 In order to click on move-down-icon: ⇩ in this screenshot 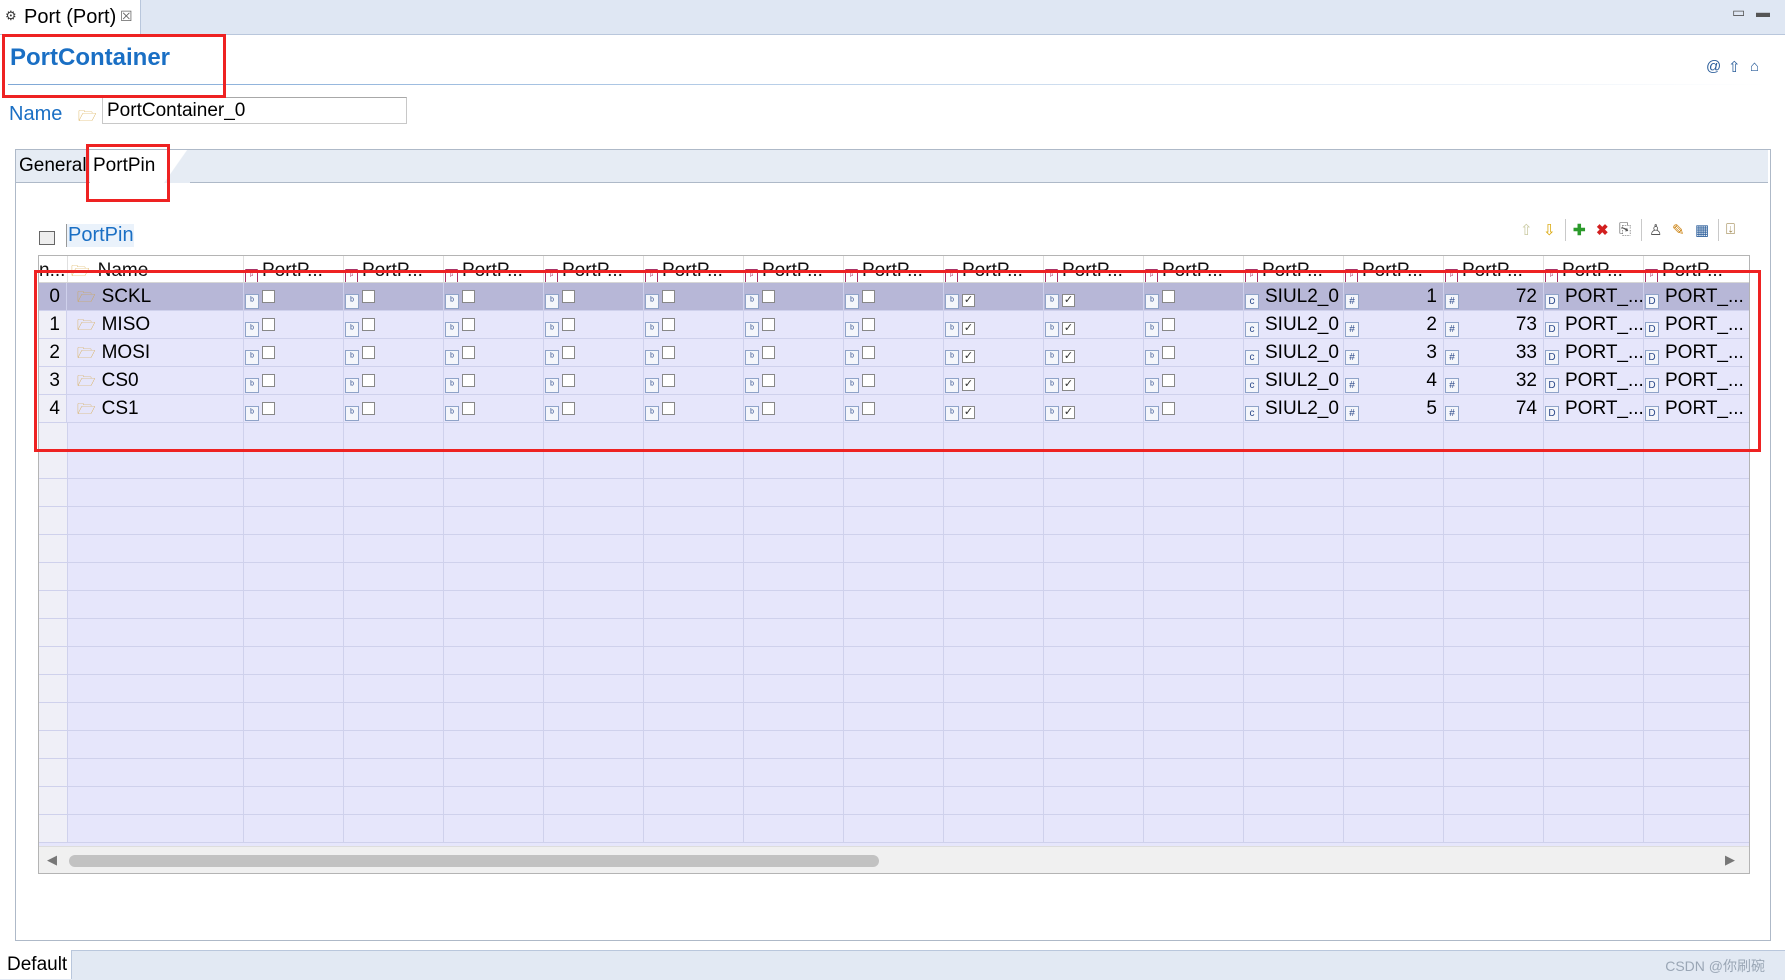, I will do `click(1549, 230)`.